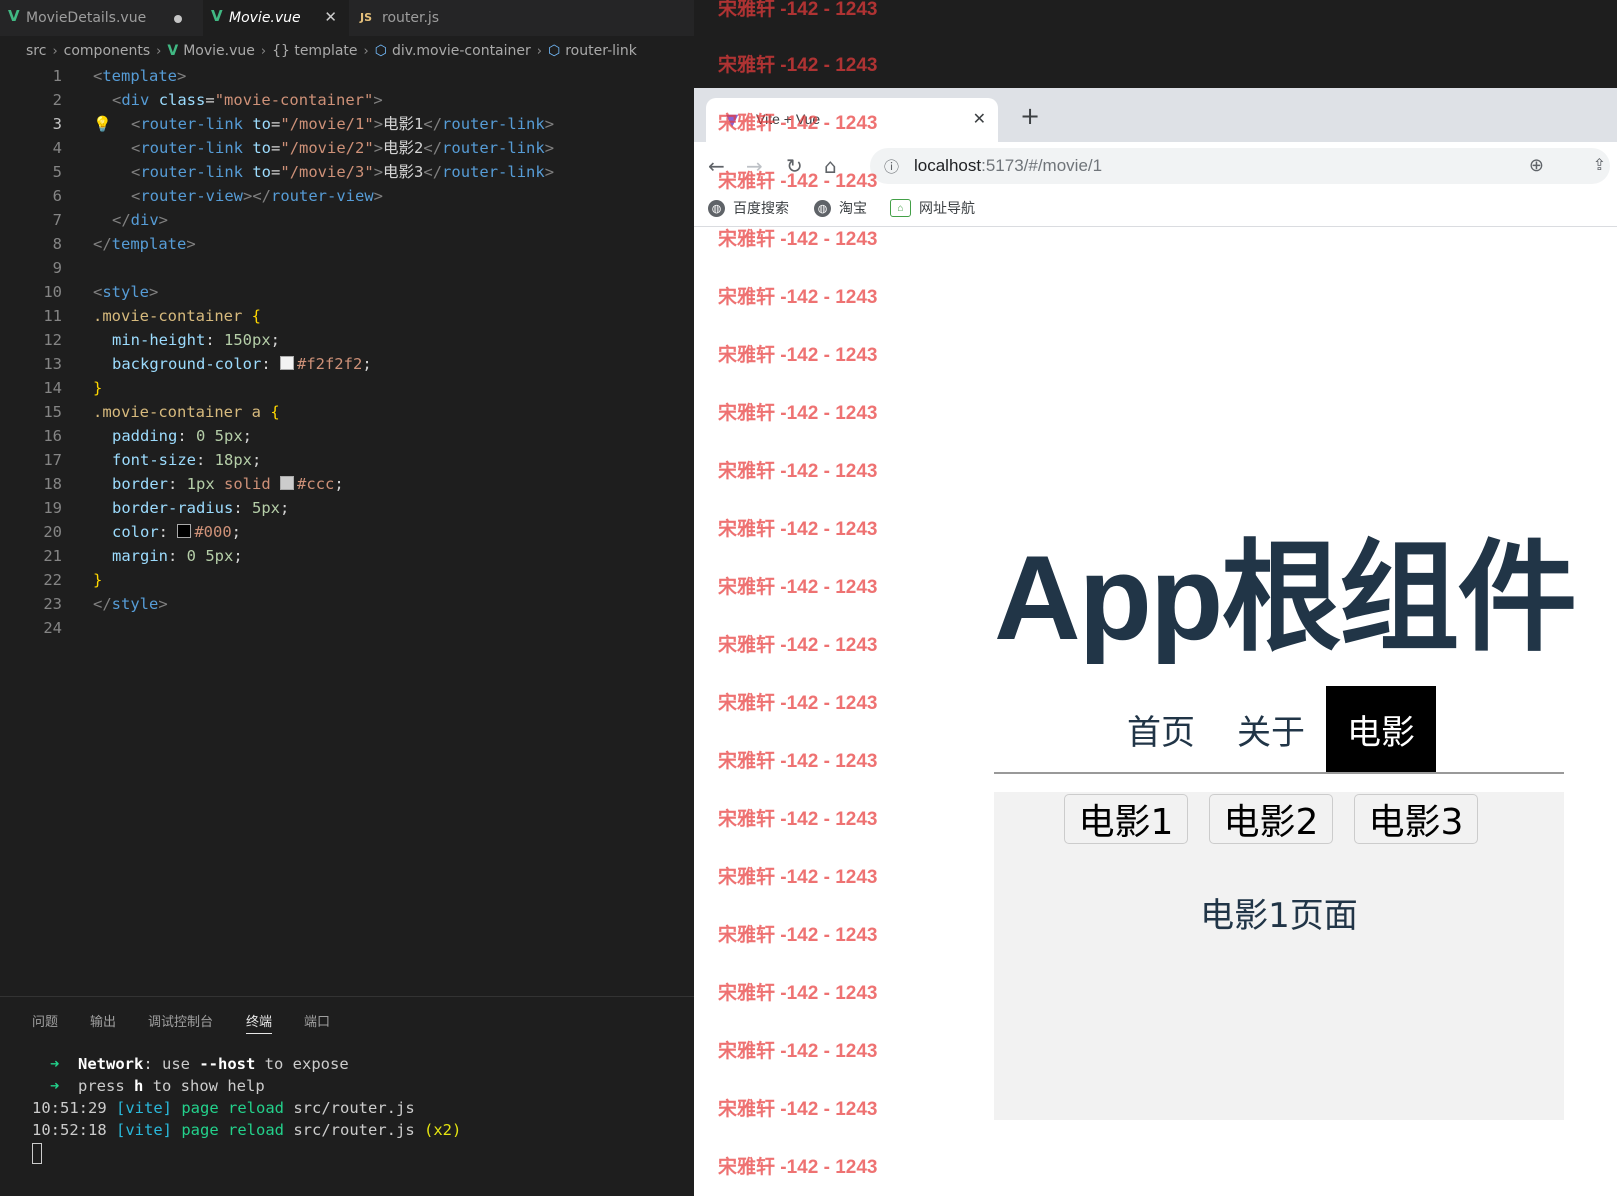 This screenshot has height=1196, width=1617. What do you see at coordinates (102, 124) in the screenshot?
I see `lightbulb-icon: 💡` at bounding box center [102, 124].